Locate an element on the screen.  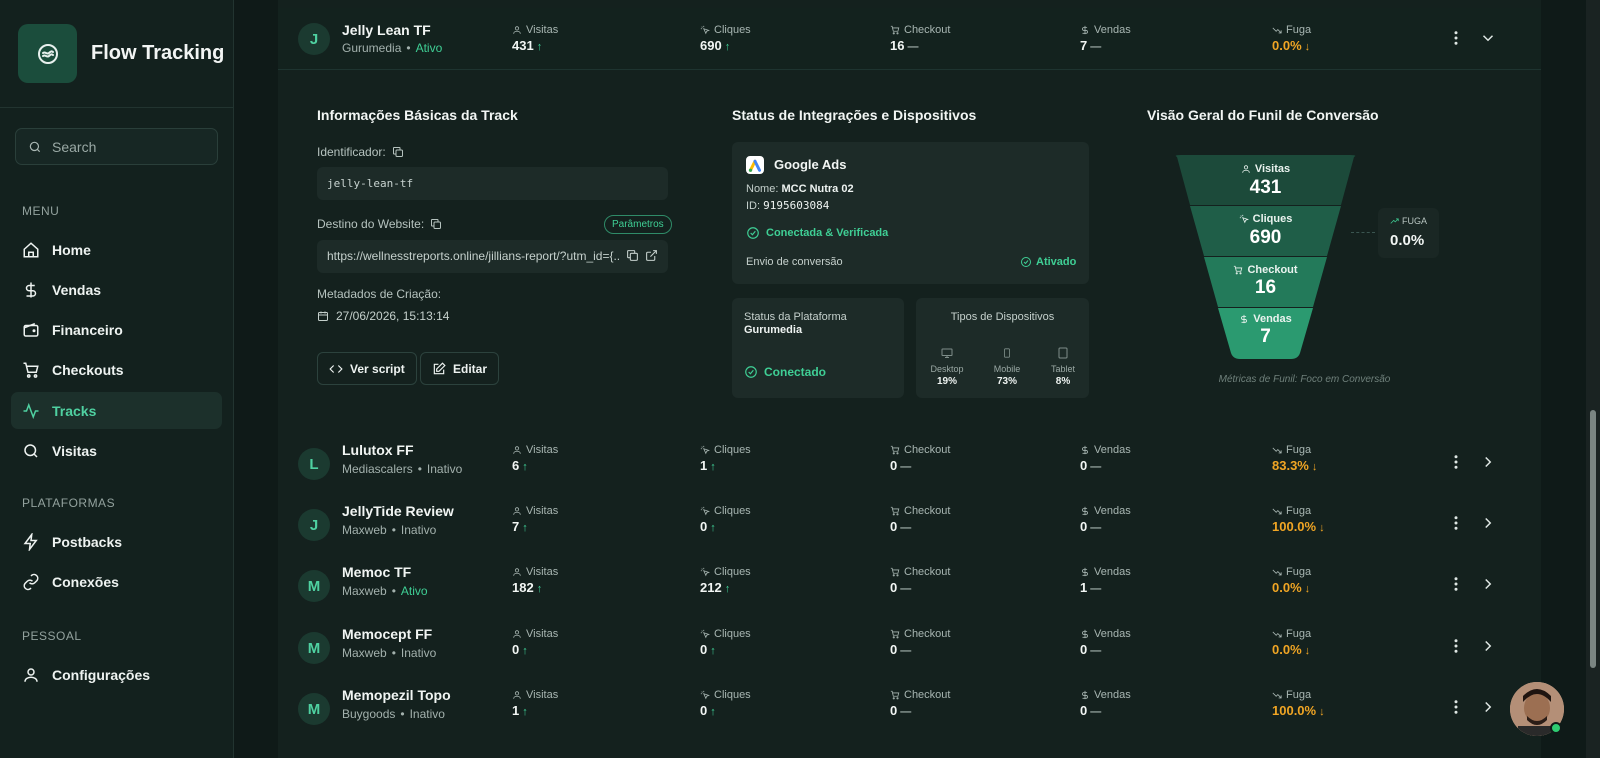
nav-home-label: Home is located at coordinates (71, 249).